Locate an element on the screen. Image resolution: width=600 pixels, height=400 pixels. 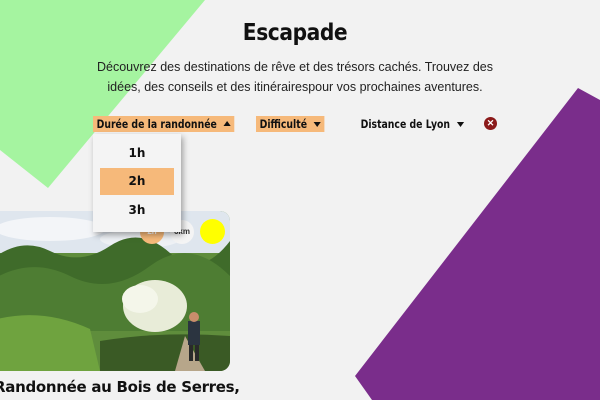
reset-filters-button: ✕ is located at coordinates (490, 123).